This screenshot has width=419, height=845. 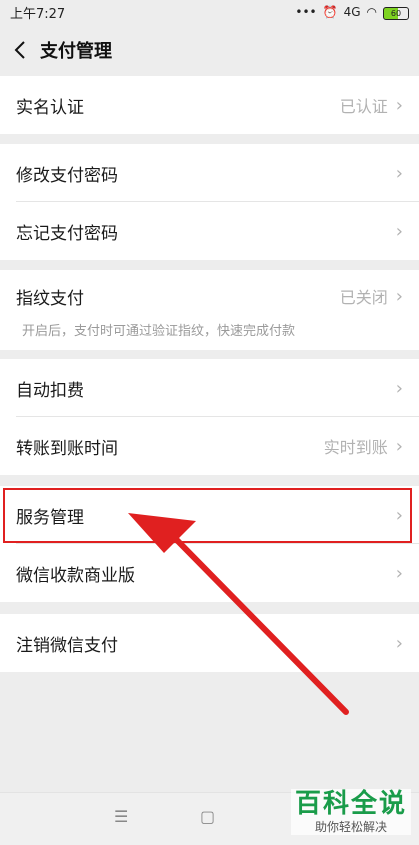 I want to click on row-label: 实名认证, so click(x=50, y=107).